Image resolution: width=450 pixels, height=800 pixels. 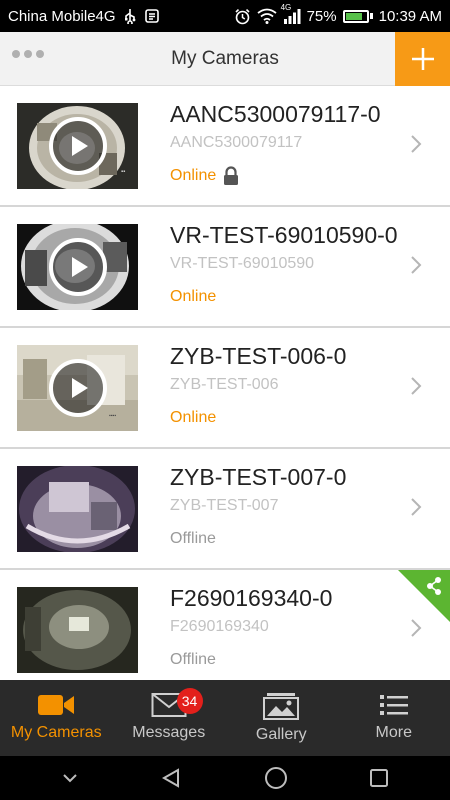 I want to click on camera-name: AANC5300079117-0, so click(x=275, y=114).